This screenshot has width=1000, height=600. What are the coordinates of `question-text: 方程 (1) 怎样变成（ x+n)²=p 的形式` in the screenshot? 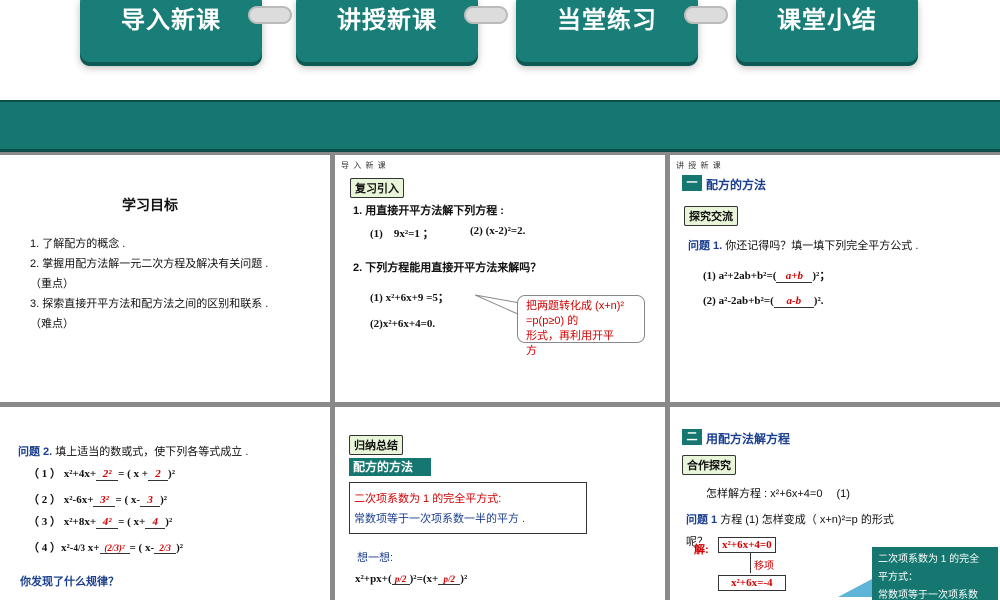 It's located at (807, 520).